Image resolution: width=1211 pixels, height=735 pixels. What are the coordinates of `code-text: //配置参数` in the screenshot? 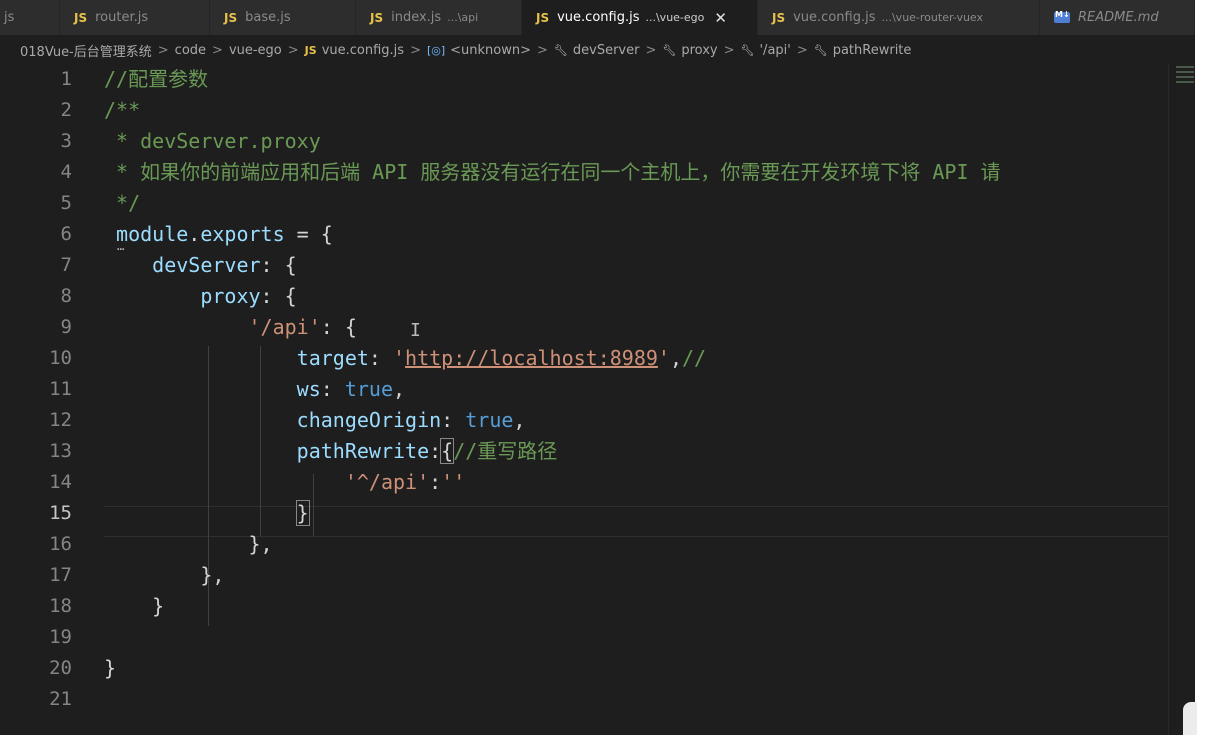 It's located at (156, 79).